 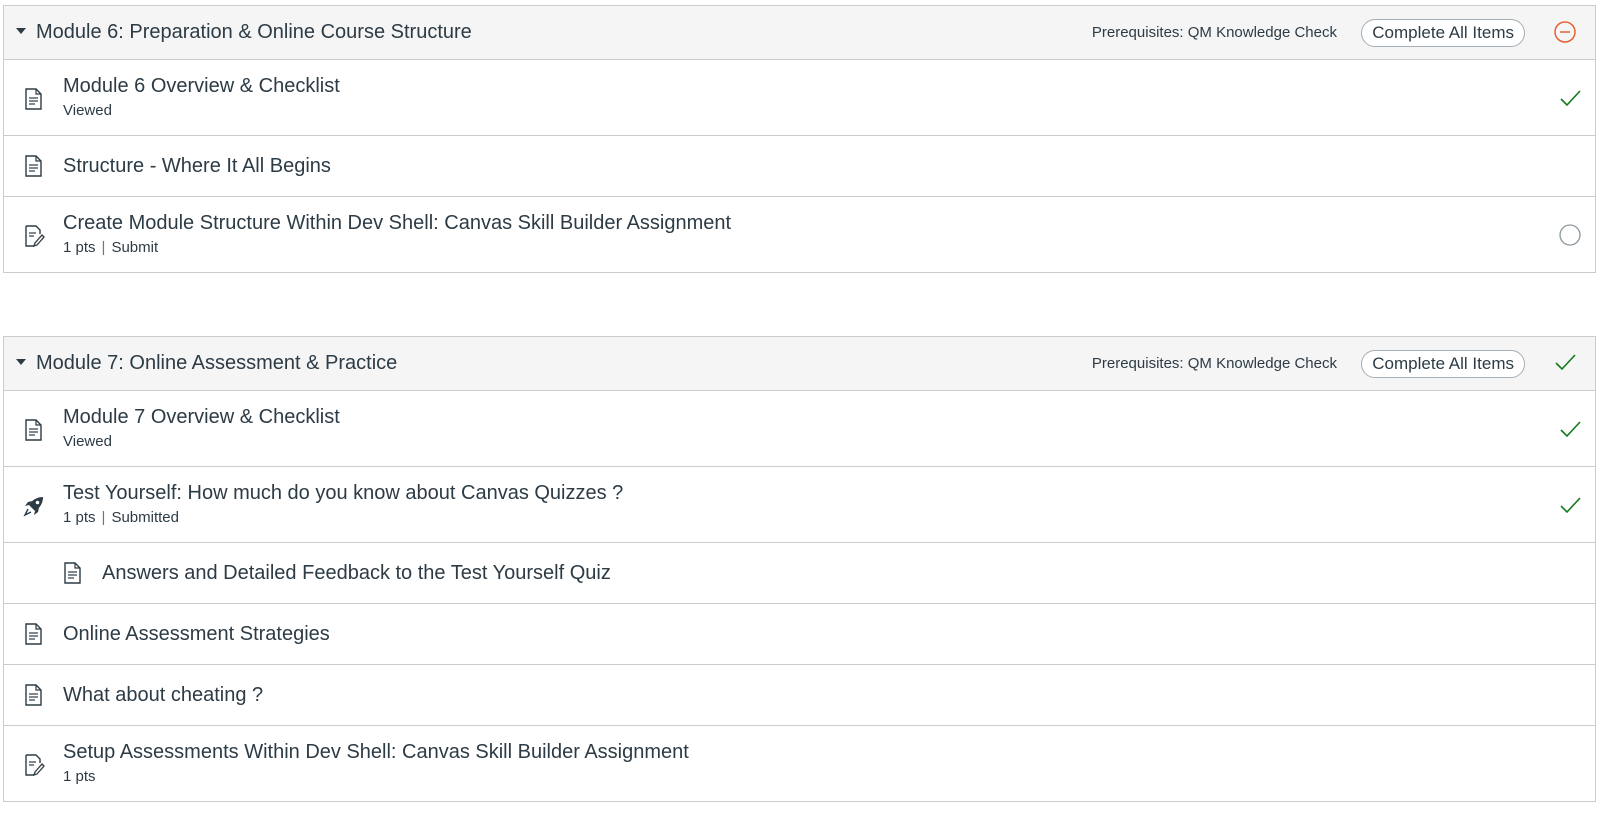 What do you see at coordinates (799, 166) in the screenshot?
I see `module-item: Structure - Where It All Begins` at bounding box center [799, 166].